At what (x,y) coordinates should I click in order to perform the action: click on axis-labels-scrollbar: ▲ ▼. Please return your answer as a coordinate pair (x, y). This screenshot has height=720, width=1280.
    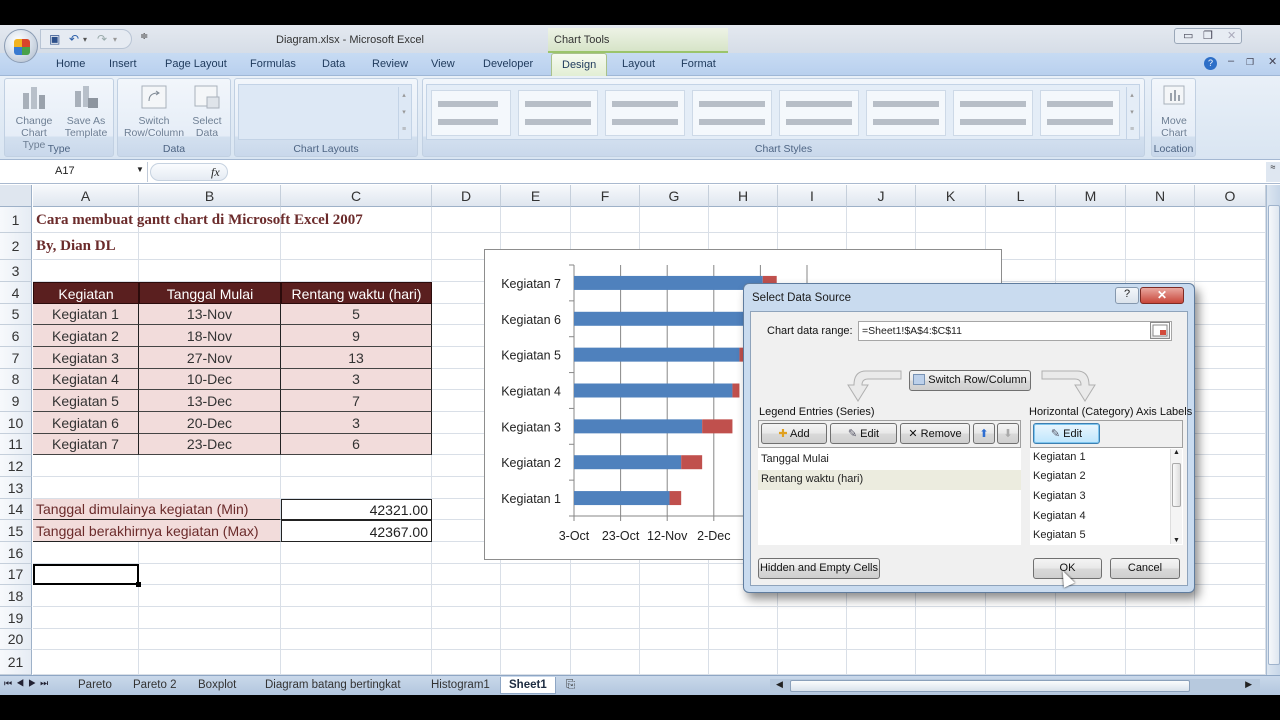
    Looking at the image, I should click on (1176, 496).